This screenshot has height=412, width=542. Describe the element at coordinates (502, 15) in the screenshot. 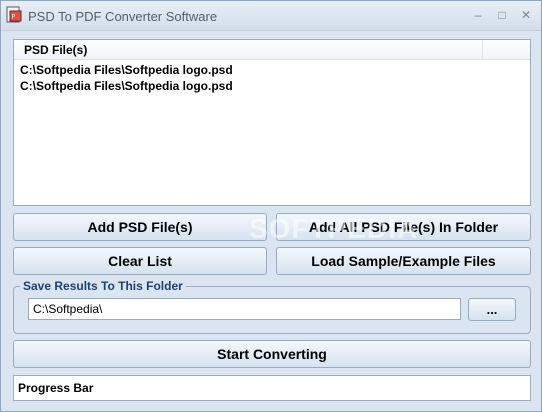

I see `maximize-button: □` at that location.